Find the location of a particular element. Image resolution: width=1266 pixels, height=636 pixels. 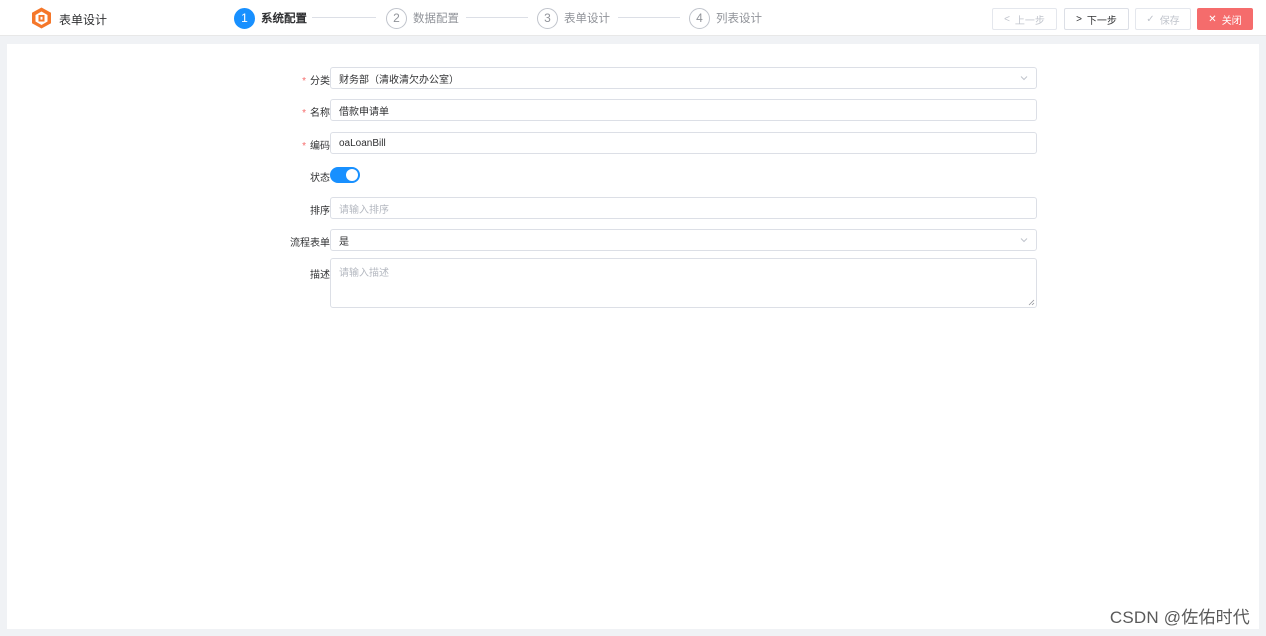

toggle-knob is located at coordinates (352, 175).